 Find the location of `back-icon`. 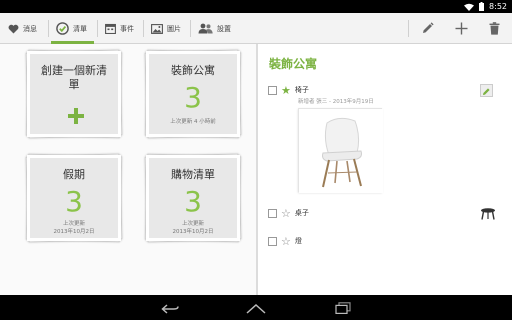

back-icon is located at coordinates (170, 308).